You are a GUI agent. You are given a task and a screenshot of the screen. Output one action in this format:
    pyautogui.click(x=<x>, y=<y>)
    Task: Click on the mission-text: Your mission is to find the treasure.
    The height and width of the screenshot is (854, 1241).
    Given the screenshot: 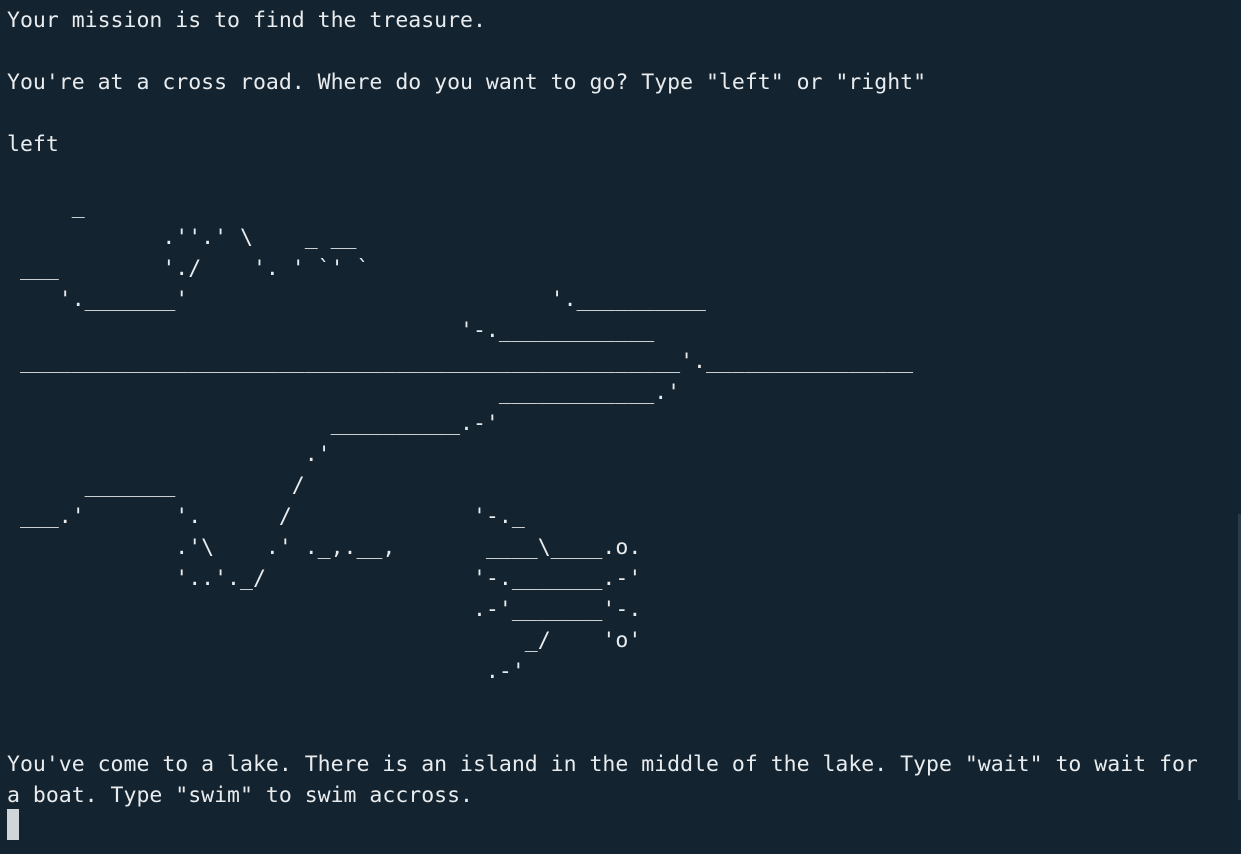 What is the action you would take?
    pyautogui.click(x=246, y=20)
    